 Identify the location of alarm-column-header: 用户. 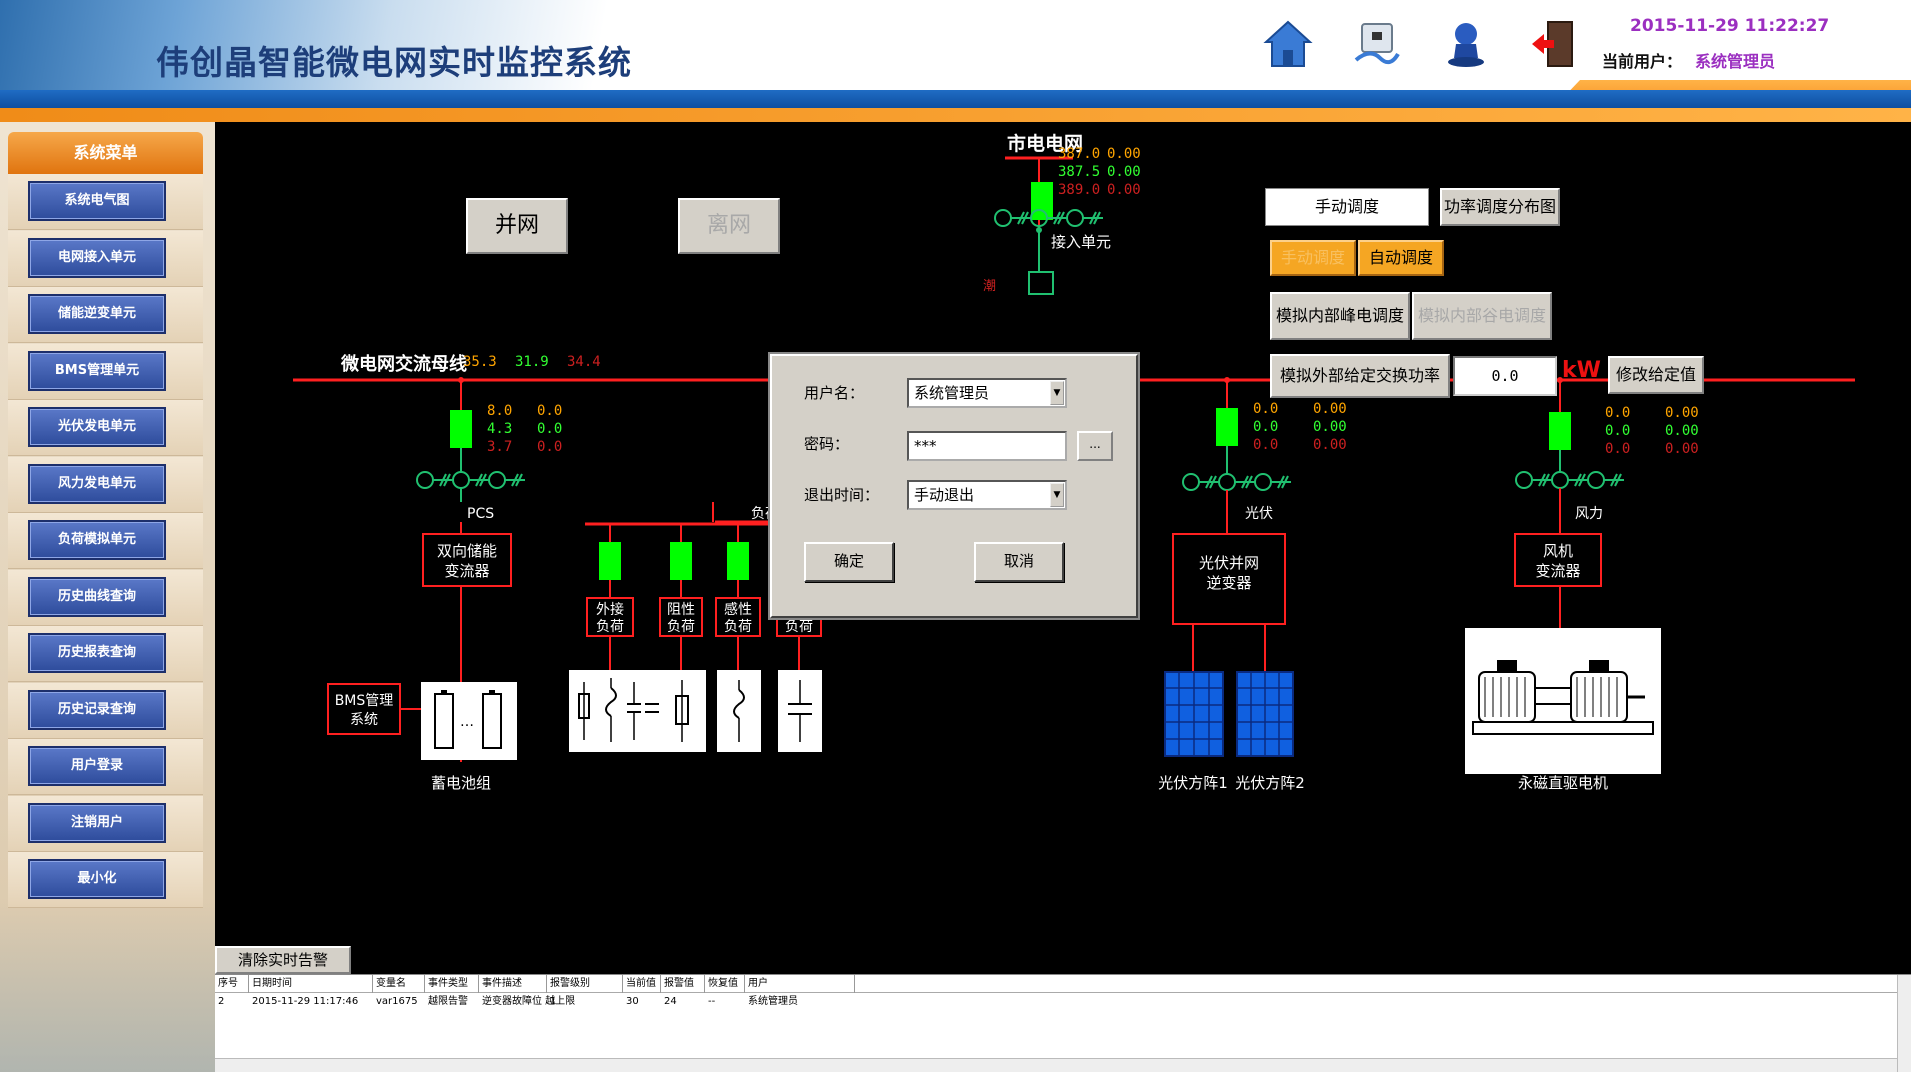
(800, 984).